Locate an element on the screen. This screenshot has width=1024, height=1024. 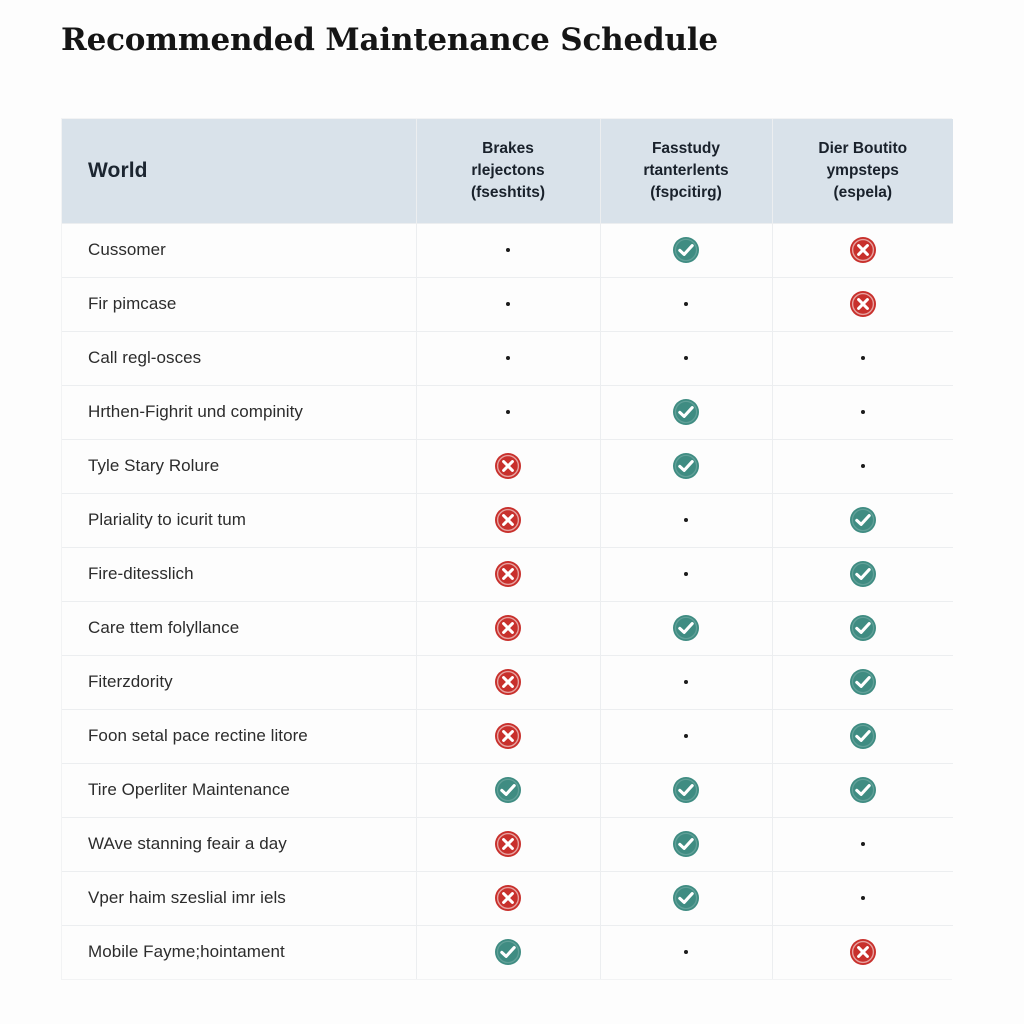
column-header-dier-boutito-line-1: Dier Boutito is located at coordinates (863, 148).